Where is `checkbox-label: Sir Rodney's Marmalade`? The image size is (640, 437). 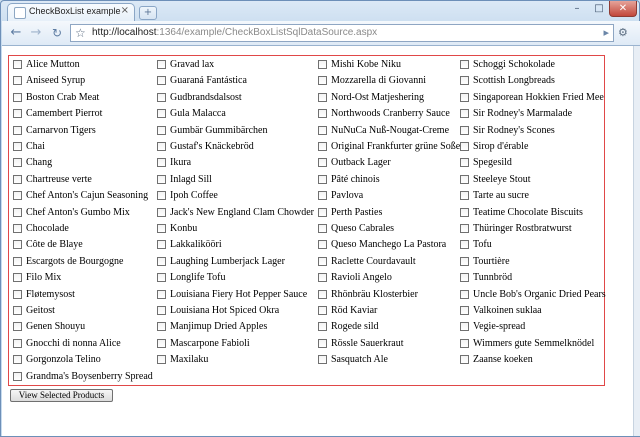
checkbox-label: Sir Rodney's Marmalade is located at coordinates (522, 114).